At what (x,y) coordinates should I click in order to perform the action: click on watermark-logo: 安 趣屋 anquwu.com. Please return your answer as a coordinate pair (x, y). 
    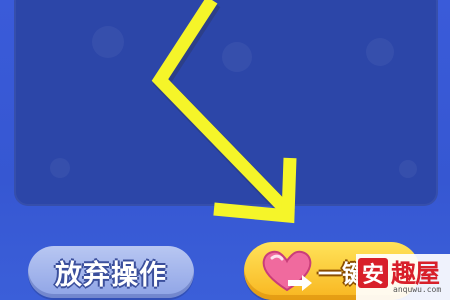
    Looking at the image, I should click on (403, 277).